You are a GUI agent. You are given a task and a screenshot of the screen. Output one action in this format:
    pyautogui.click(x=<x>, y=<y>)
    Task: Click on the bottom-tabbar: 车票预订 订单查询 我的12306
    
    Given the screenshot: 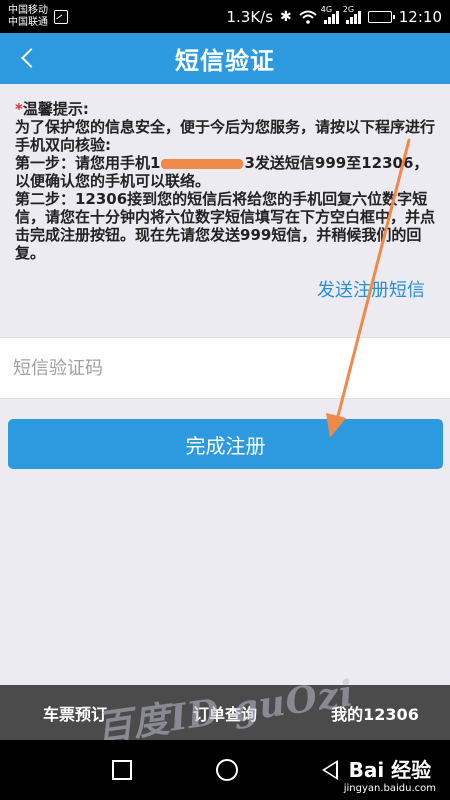 What is the action you would take?
    pyautogui.click(x=225, y=712)
    